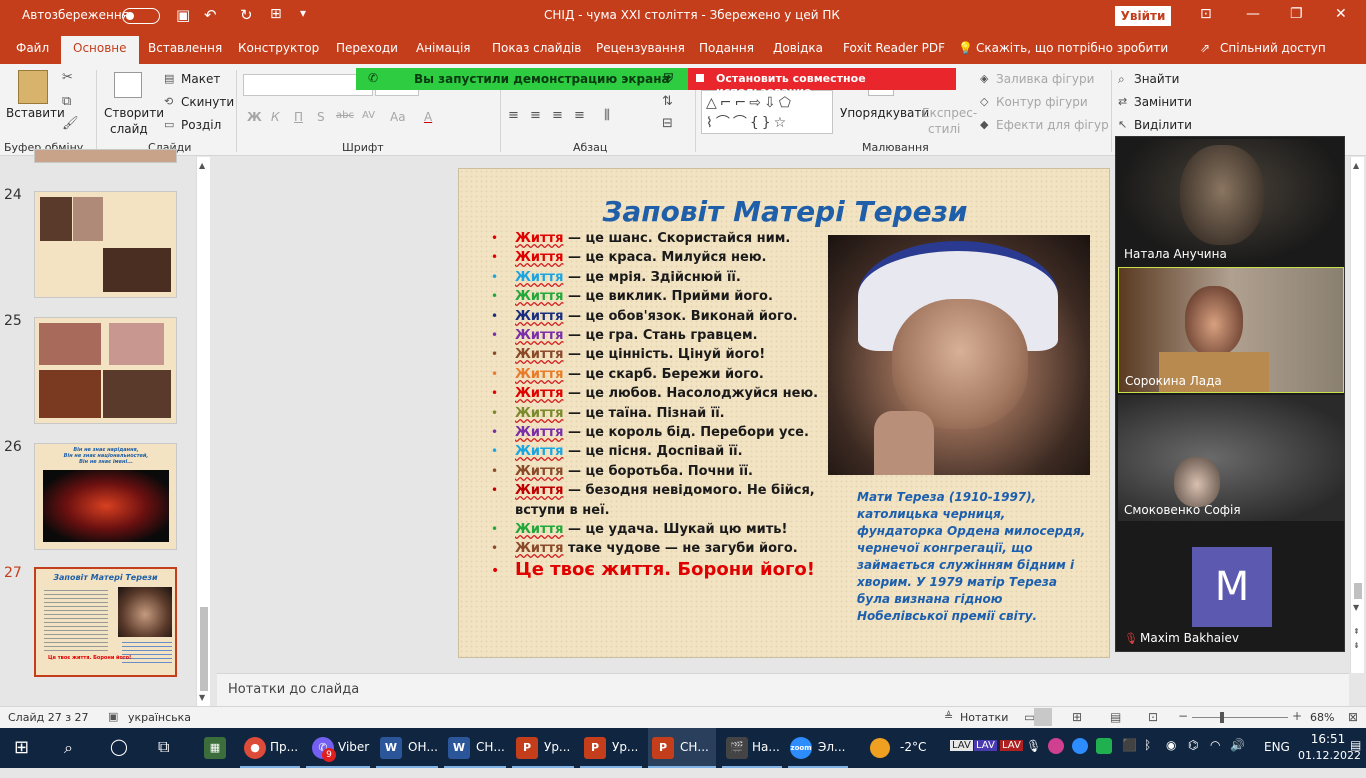 This screenshot has height=778, width=1366. What do you see at coordinates (168, 101) in the screenshot?
I see `reset-icon: ⟲` at bounding box center [168, 101].